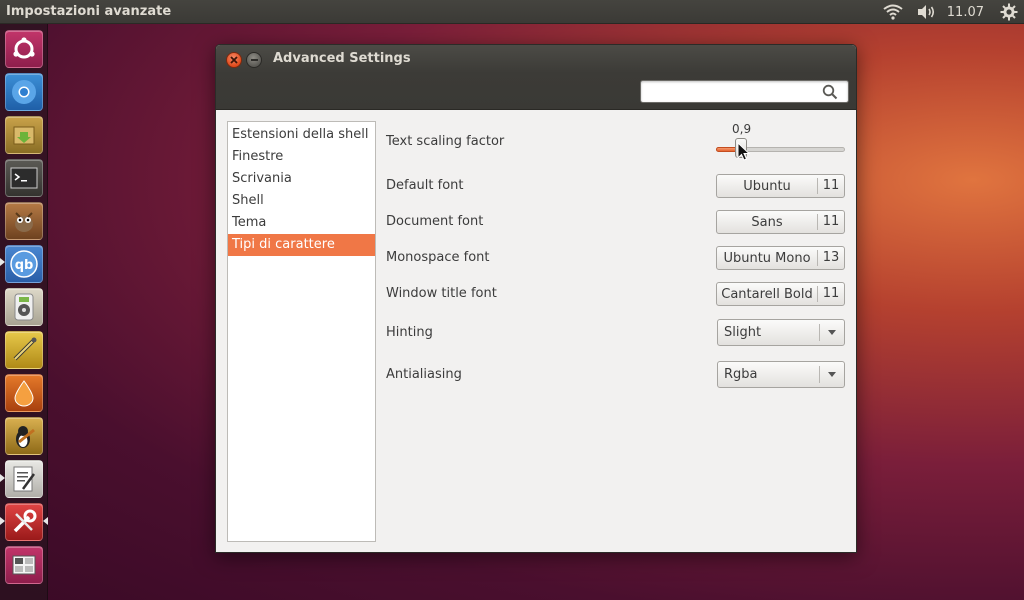 This screenshot has height=600, width=1024. Describe the element at coordinates (743, 332) in the screenshot. I see `hinting-value: Slight` at that location.